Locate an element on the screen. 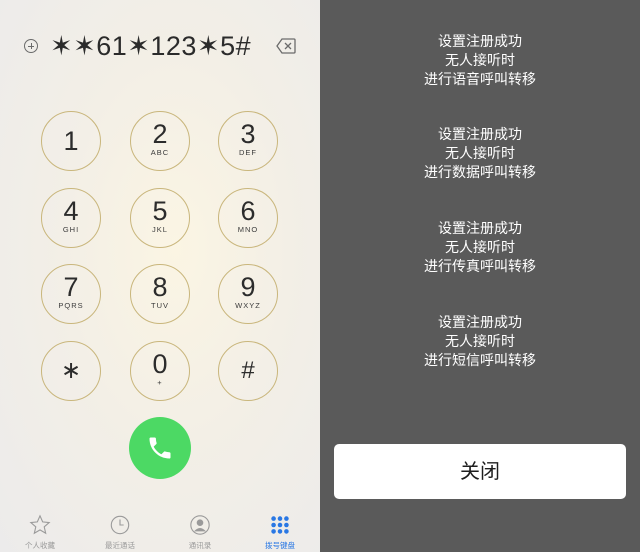  tab-label: 拨号键盘 is located at coordinates (280, 545).